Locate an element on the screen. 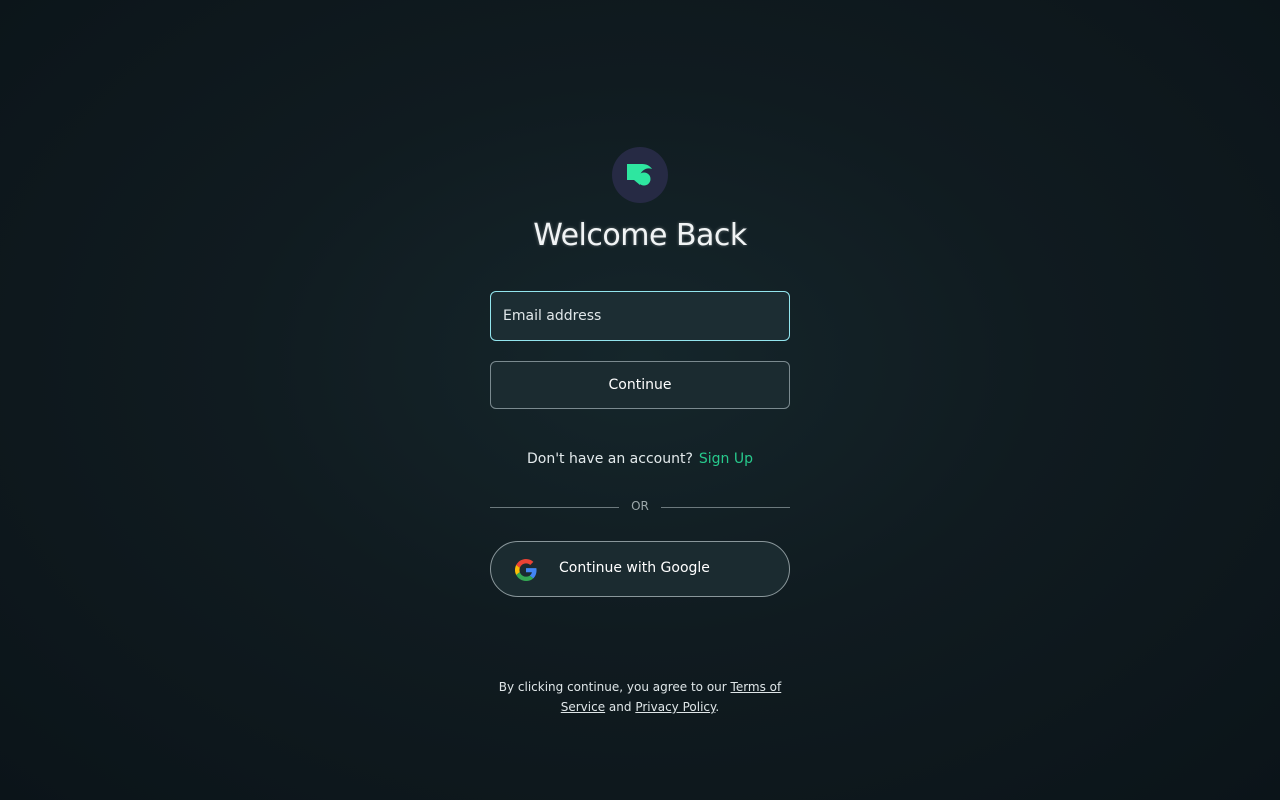 This screenshot has height=800, width=1280. signup-question: Don't have an account? is located at coordinates (609, 459).